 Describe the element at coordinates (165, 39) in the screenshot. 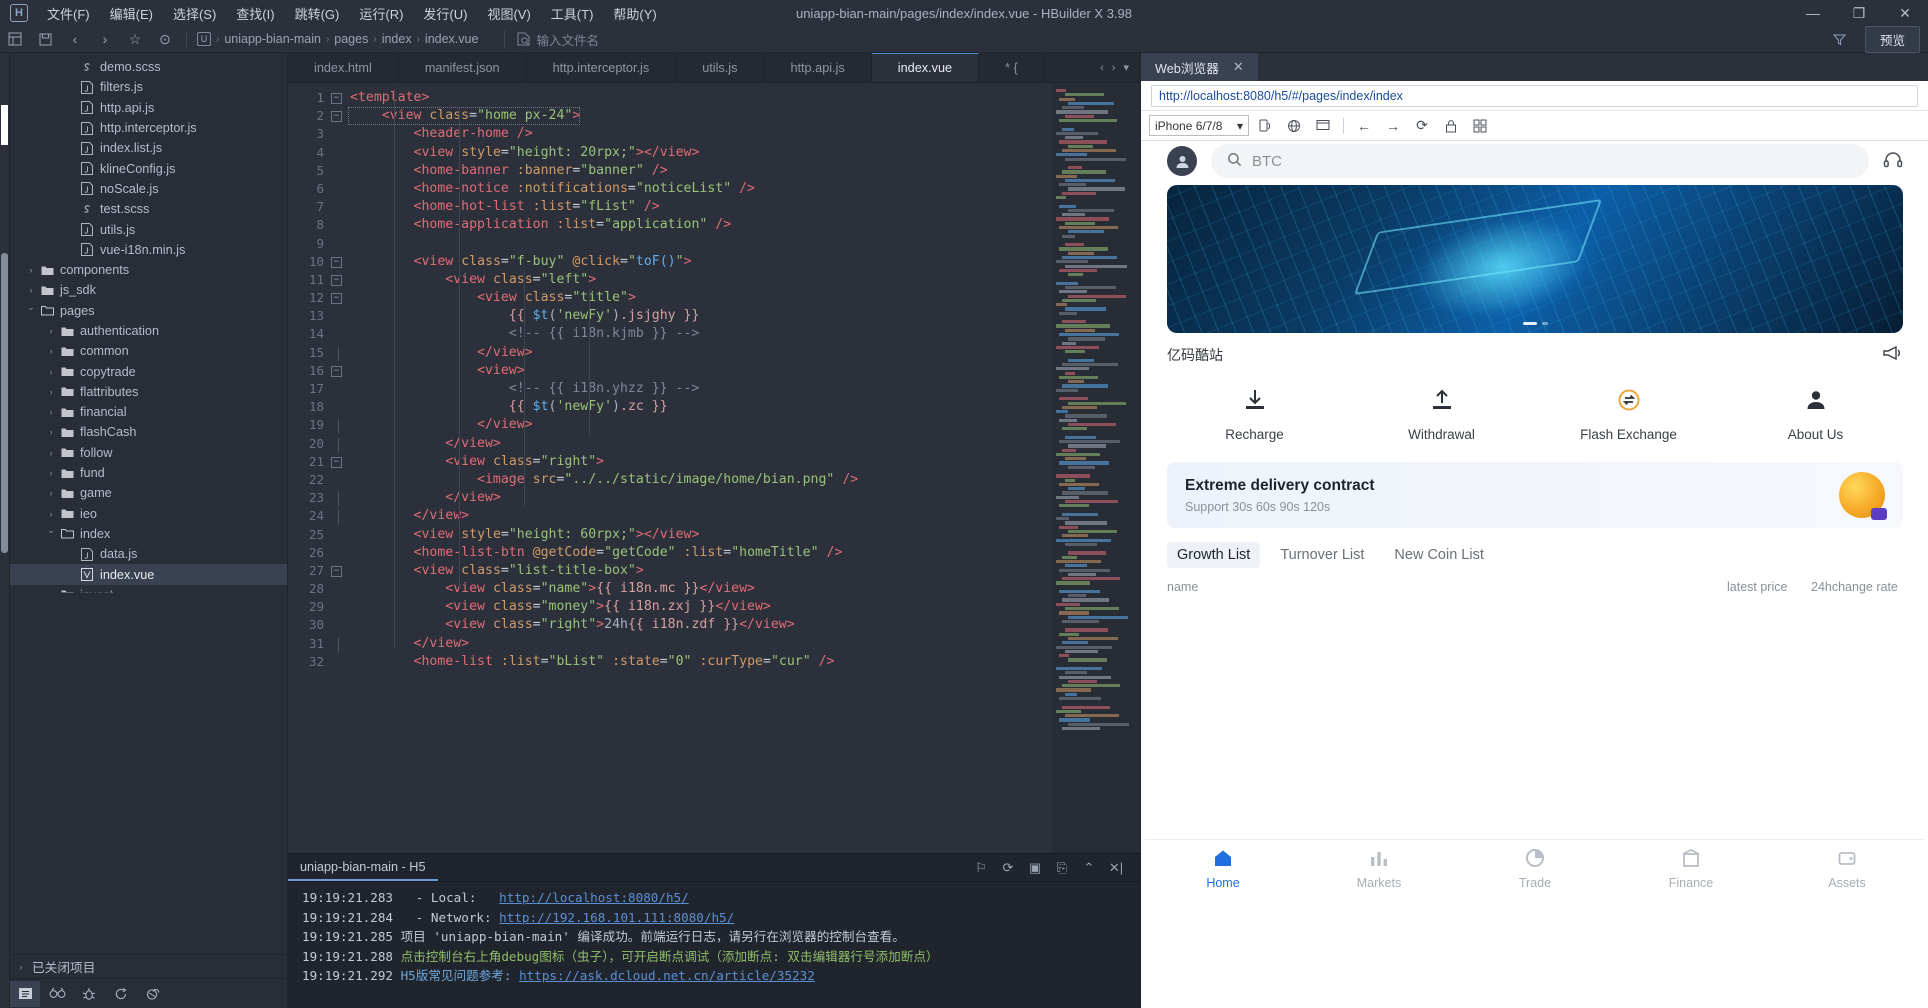

I see `run-icon: ⊙` at that location.